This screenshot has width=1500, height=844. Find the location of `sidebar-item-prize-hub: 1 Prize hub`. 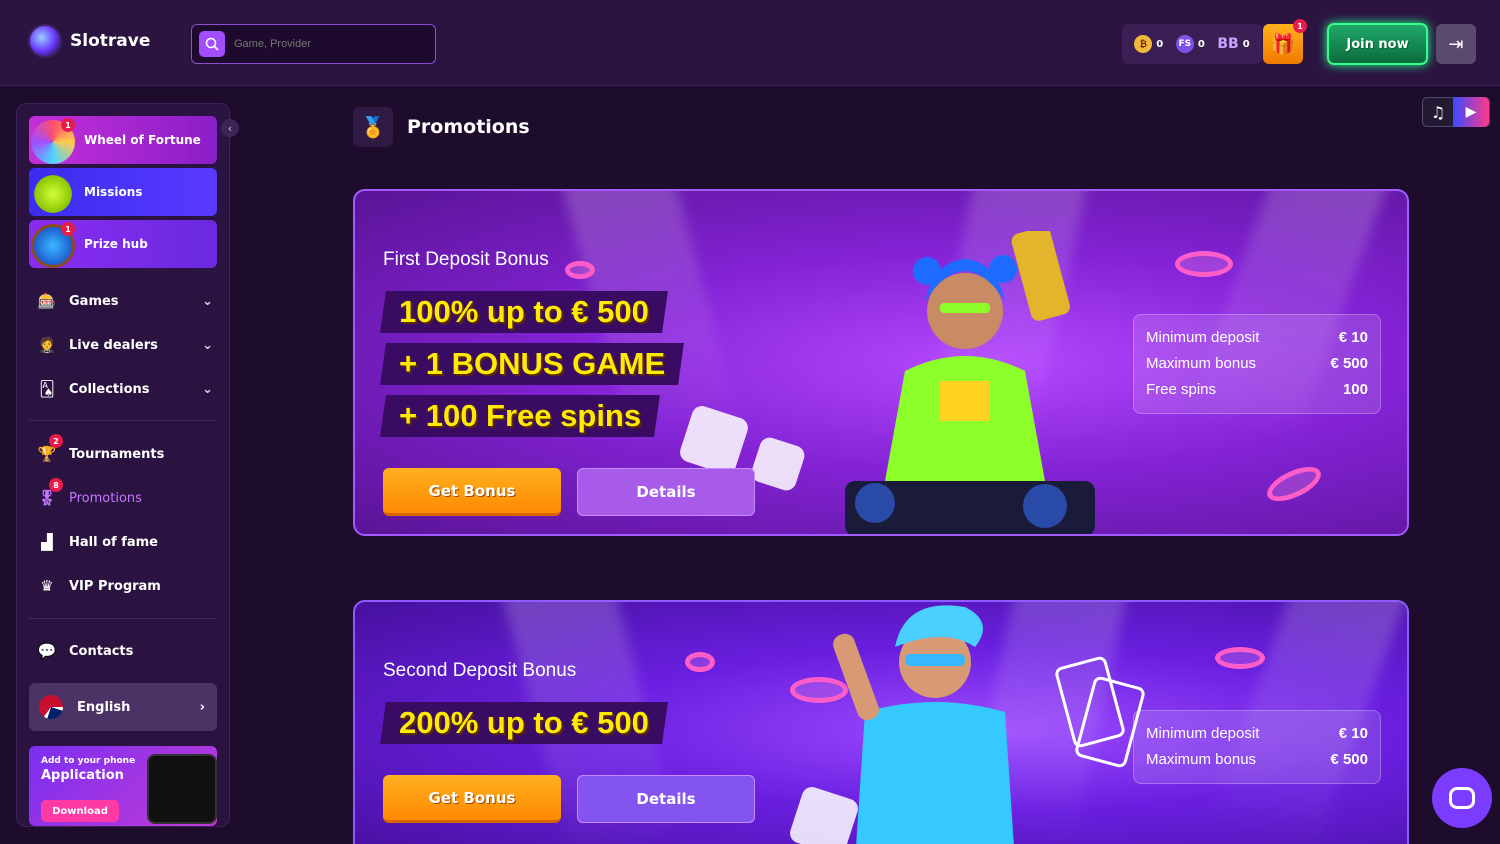

sidebar-item-prize-hub: 1 Prize hub is located at coordinates (123, 244).